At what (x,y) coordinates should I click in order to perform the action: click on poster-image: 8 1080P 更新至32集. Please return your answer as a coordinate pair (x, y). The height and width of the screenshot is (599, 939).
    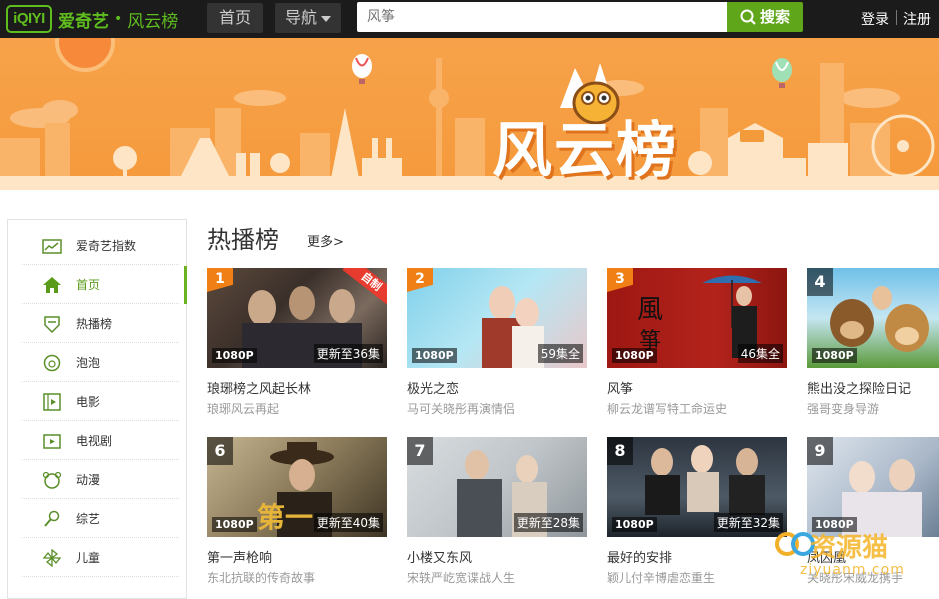
    Looking at the image, I should click on (697, 487).